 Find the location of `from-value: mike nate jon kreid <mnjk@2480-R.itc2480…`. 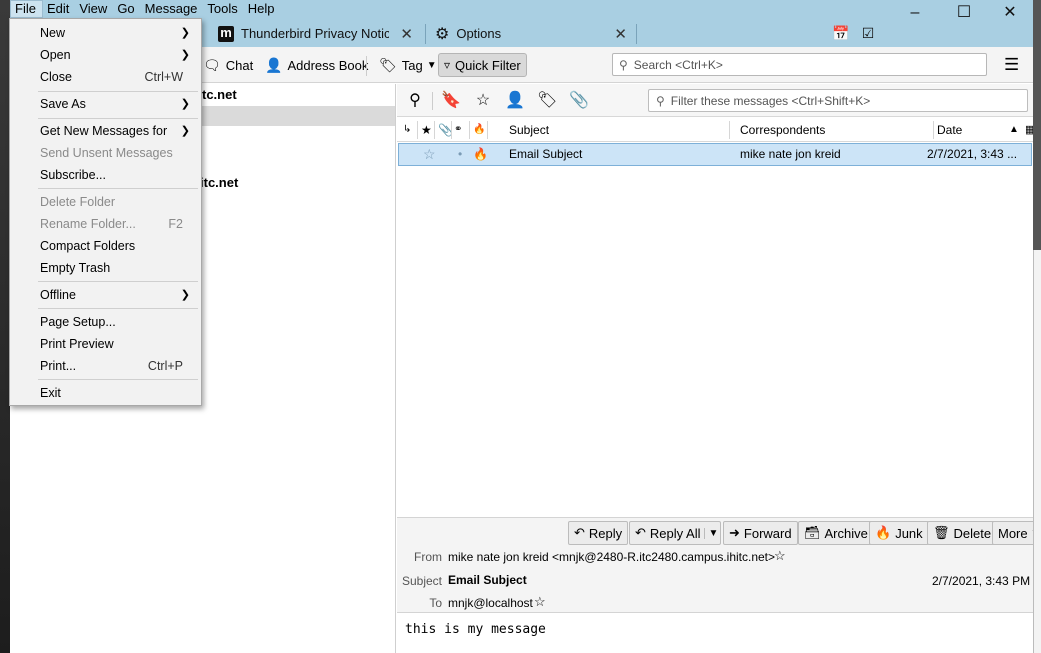

from-value: mike nate jon kreid <mnjk@2480-R.itc2480… is located at coordinates (611, 557).